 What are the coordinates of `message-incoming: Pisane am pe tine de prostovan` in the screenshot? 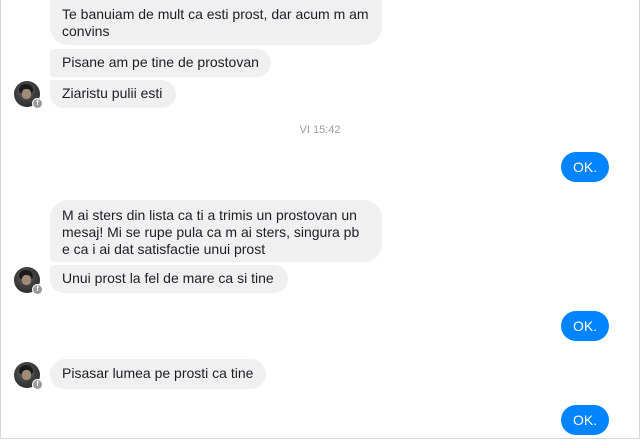 It's located at (160, 63).